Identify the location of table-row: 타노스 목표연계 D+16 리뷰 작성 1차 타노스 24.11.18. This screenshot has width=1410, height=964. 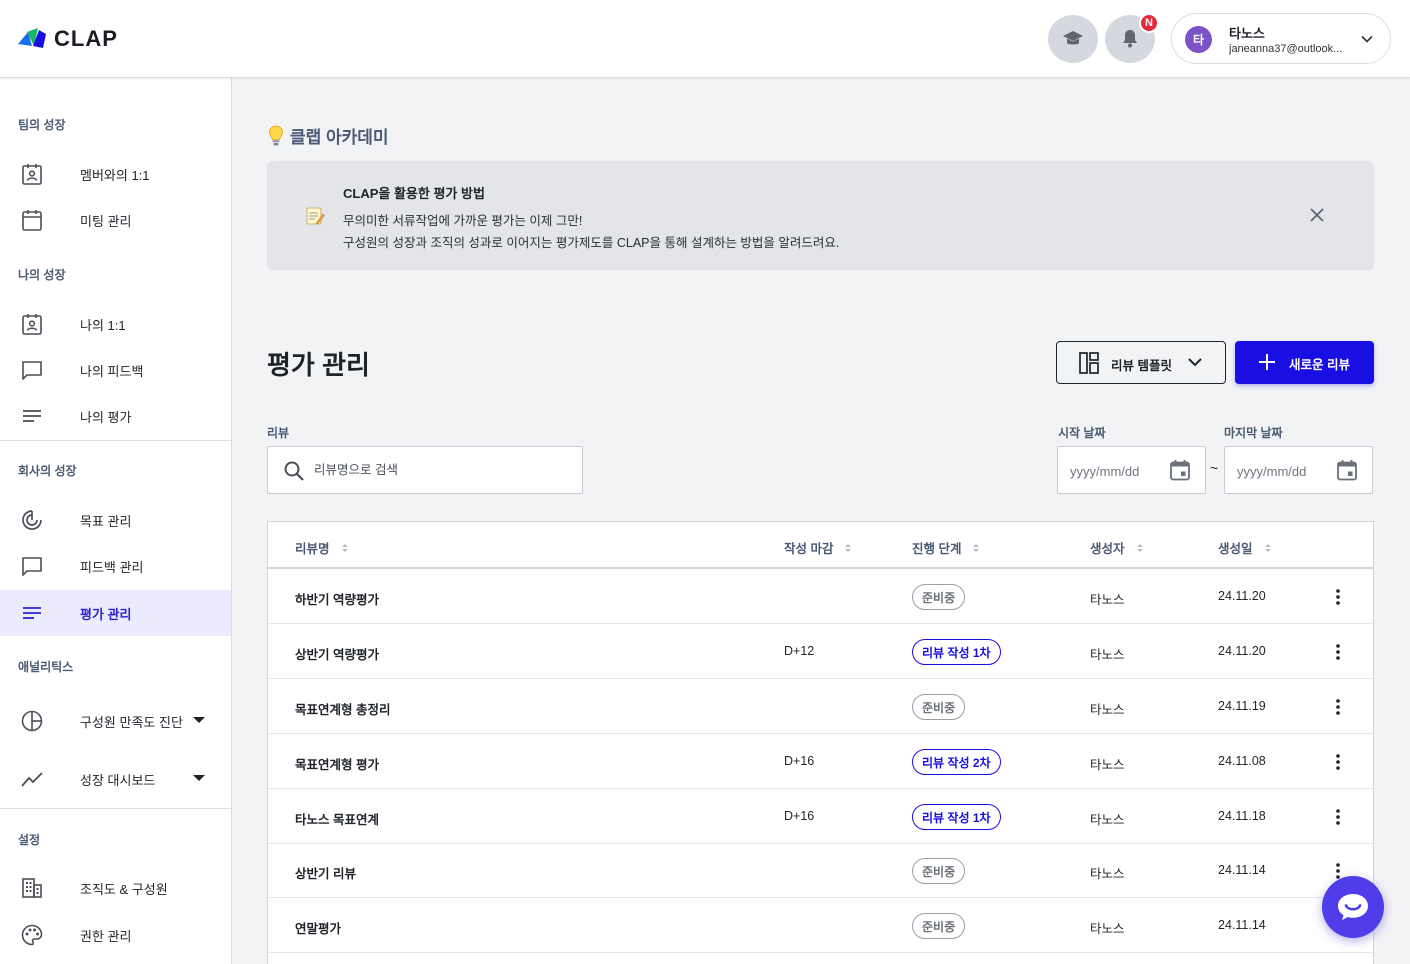
(820, 816).